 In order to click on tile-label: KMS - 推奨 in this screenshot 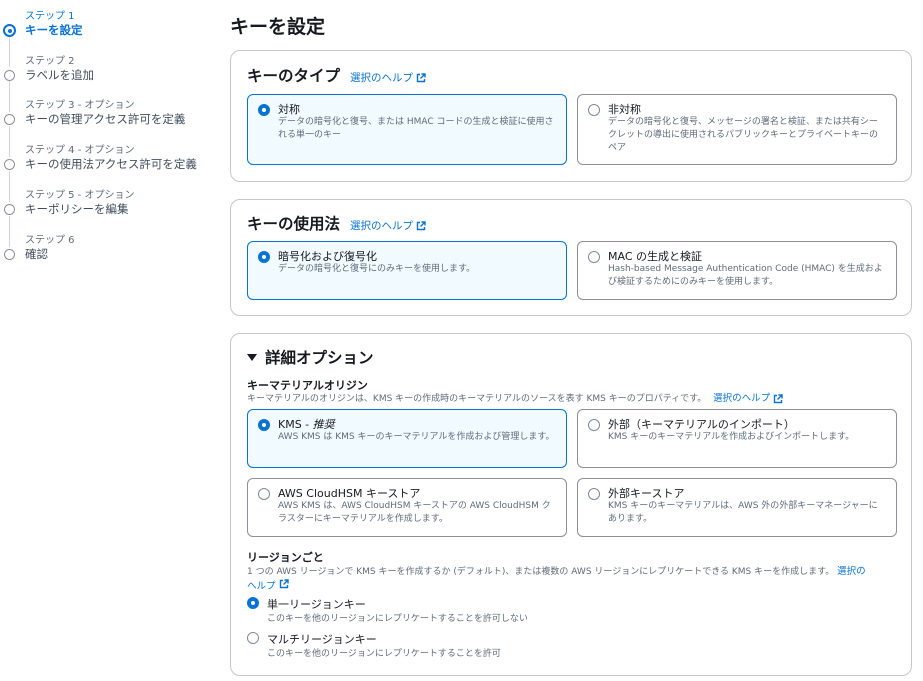, I will do `click(306, 424)`.